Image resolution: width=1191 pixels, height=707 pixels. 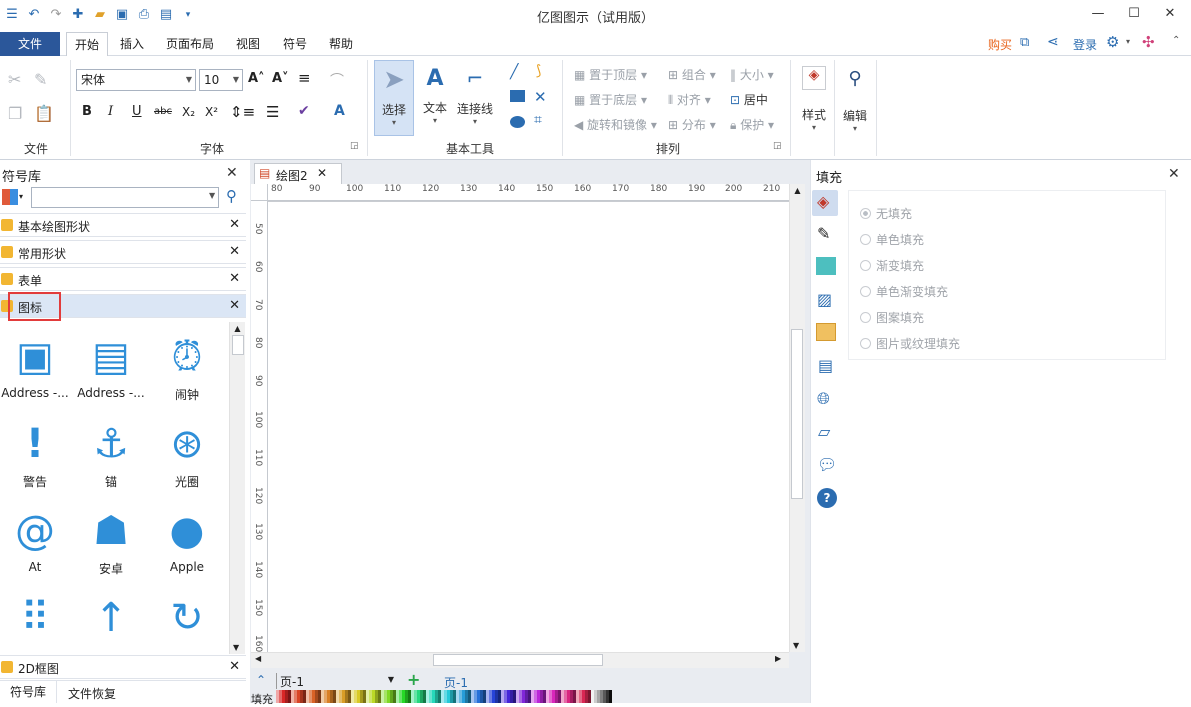 I want to click on close-library-icon: ✕, so click(x=232, y=173).